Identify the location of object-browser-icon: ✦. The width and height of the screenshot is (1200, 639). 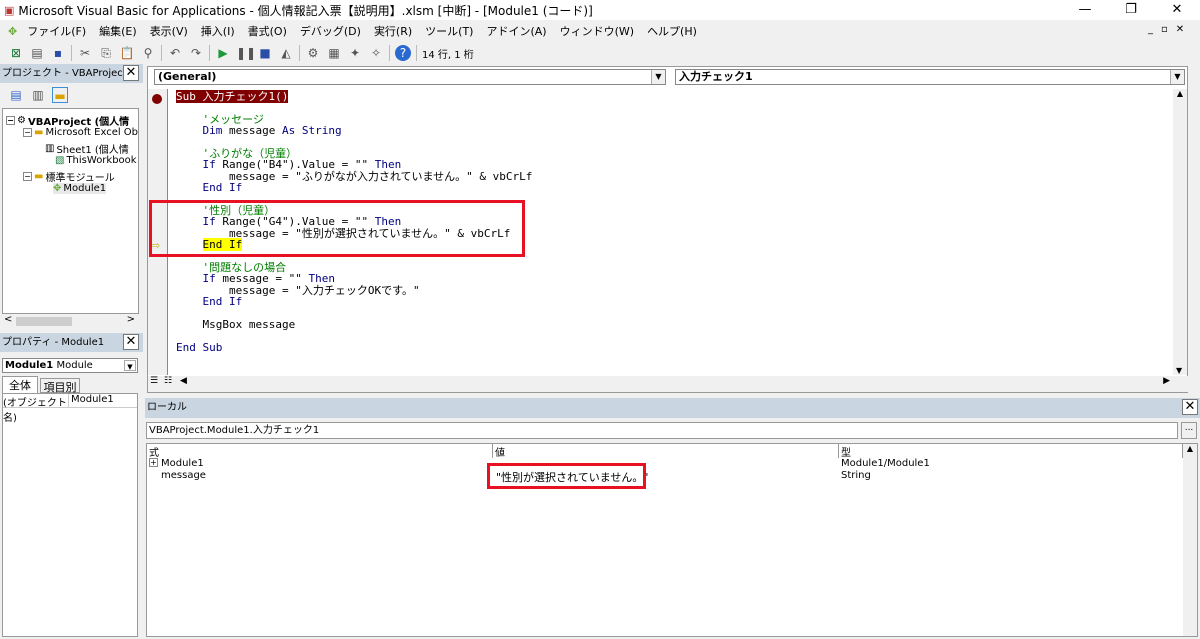
(355, 53).